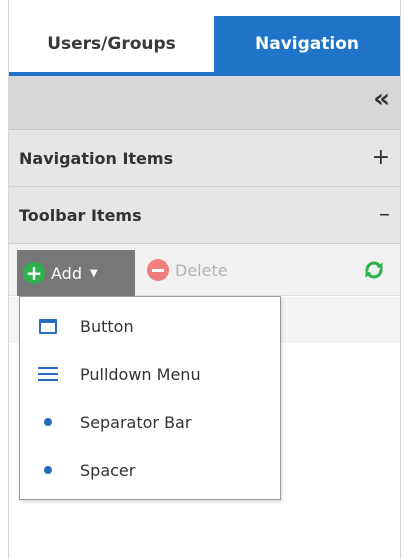 This screenshot has width=409, height=559. I want to click on button-icon, so click(48, 326).